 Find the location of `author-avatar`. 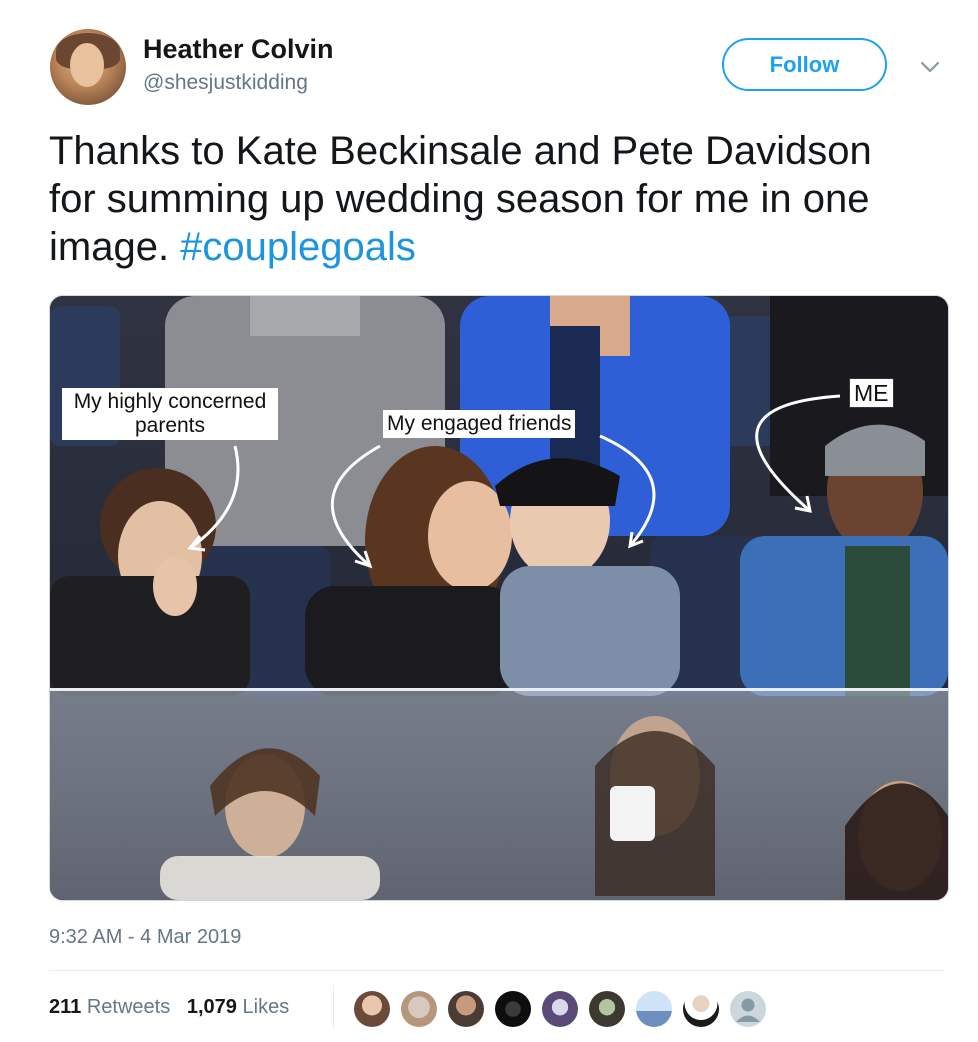

author-avatar is located at coordinates (88, 67).